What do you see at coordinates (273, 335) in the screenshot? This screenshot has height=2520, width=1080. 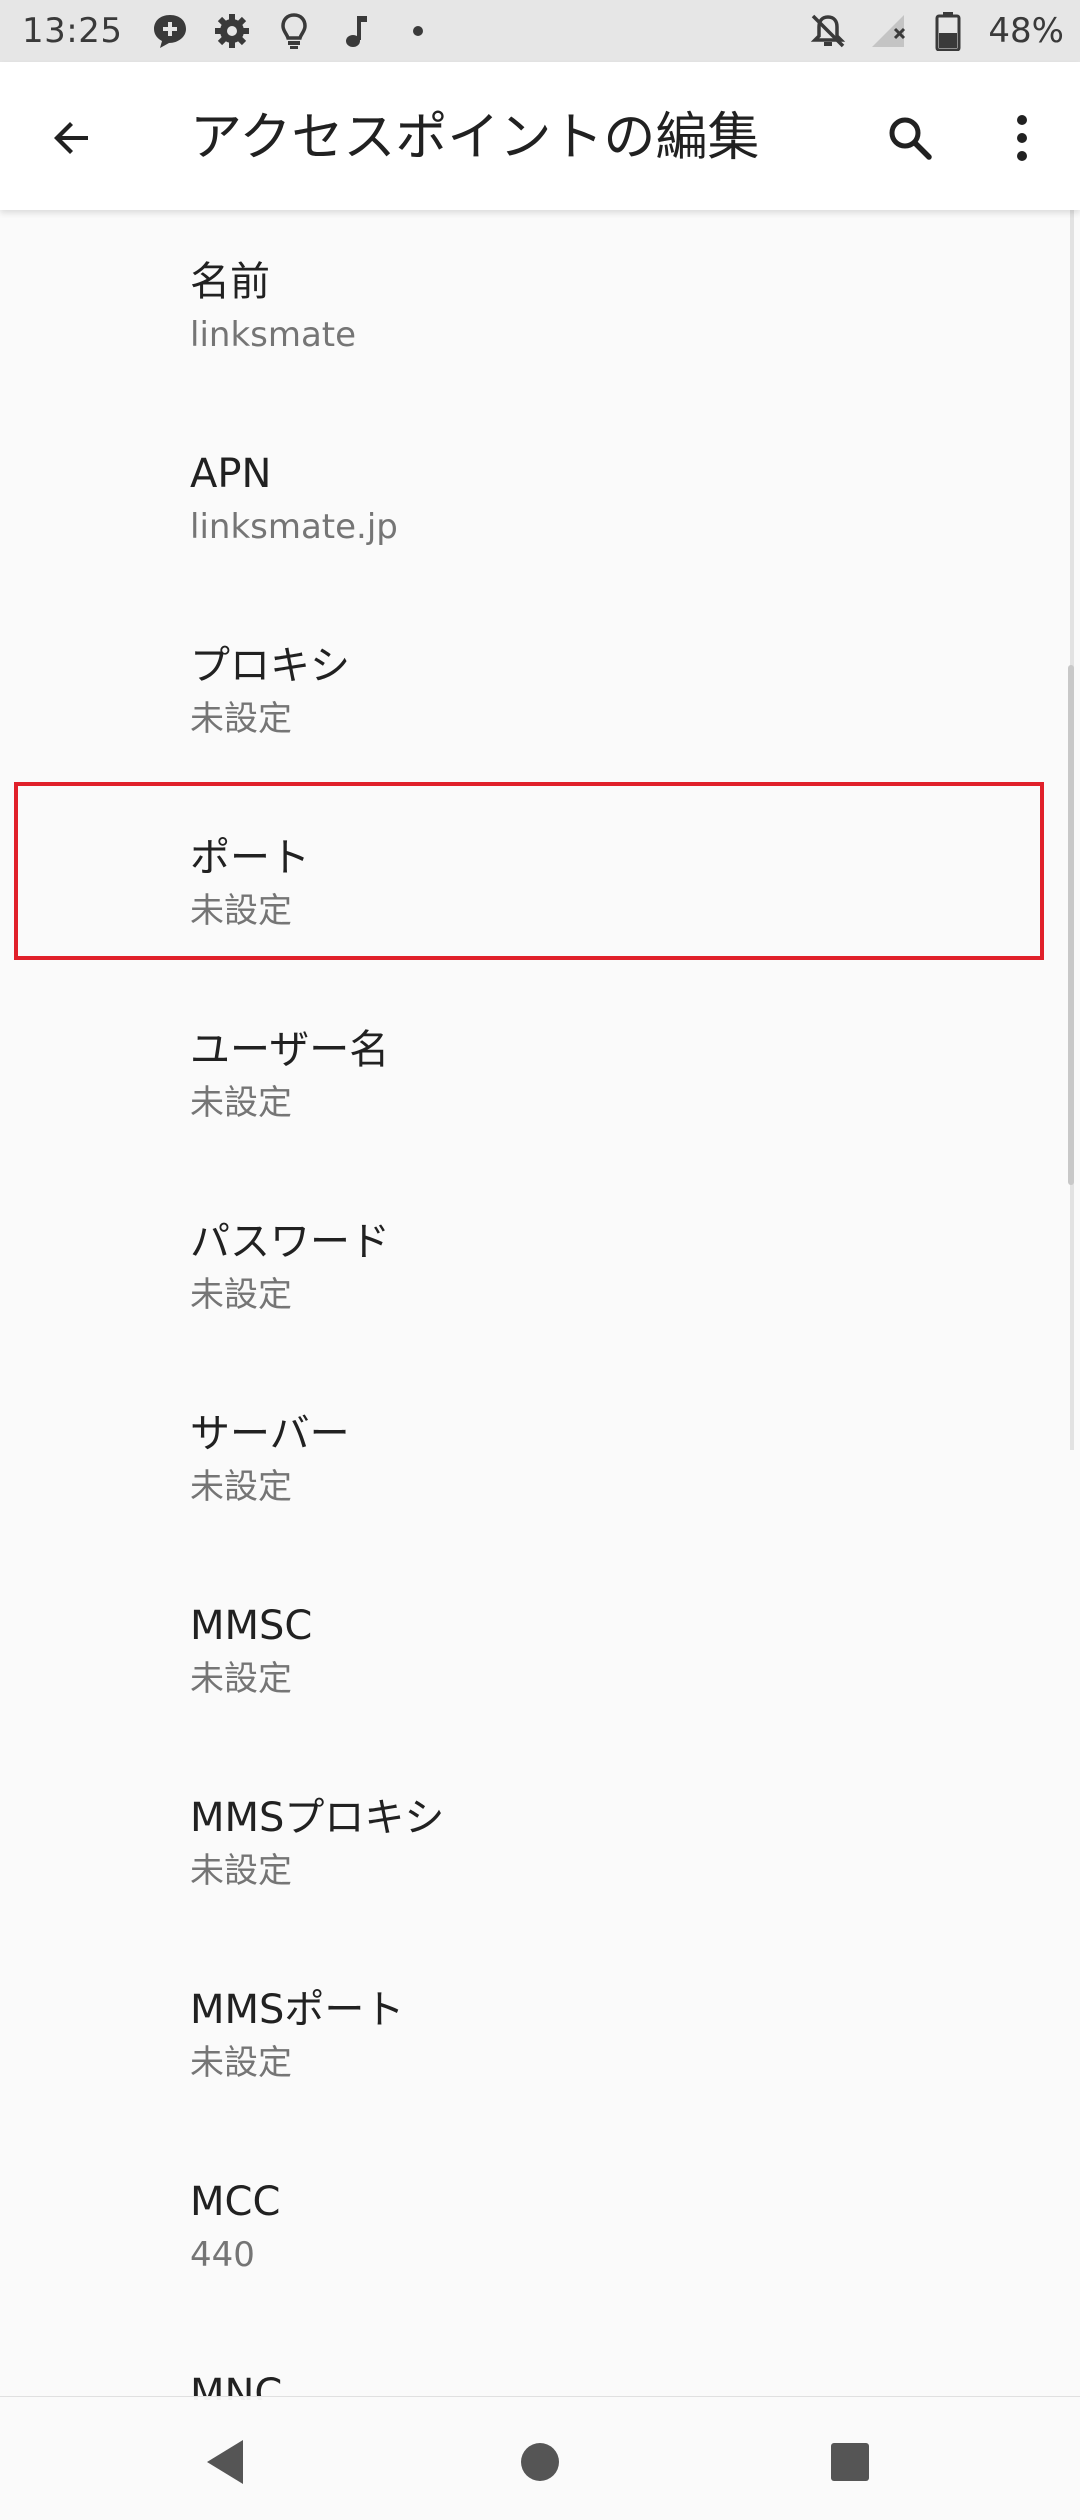 I see `pref-summary: linksmate` at bounding box center [273, 335].